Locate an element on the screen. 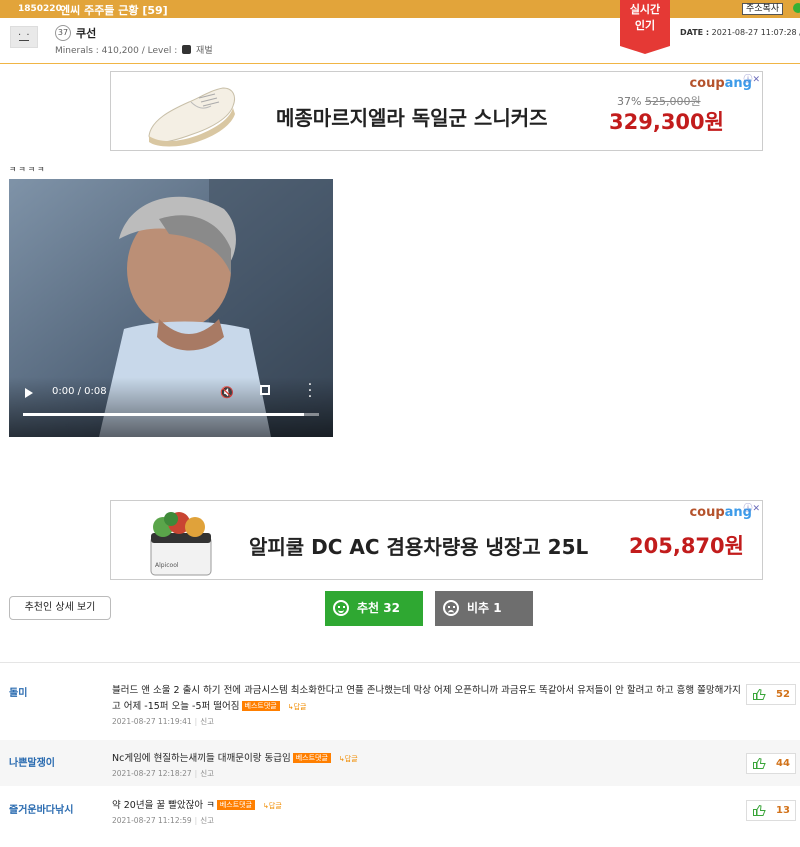  comment-date: 2021-08-27 12:18:27 is located at coordinates (152, 773).